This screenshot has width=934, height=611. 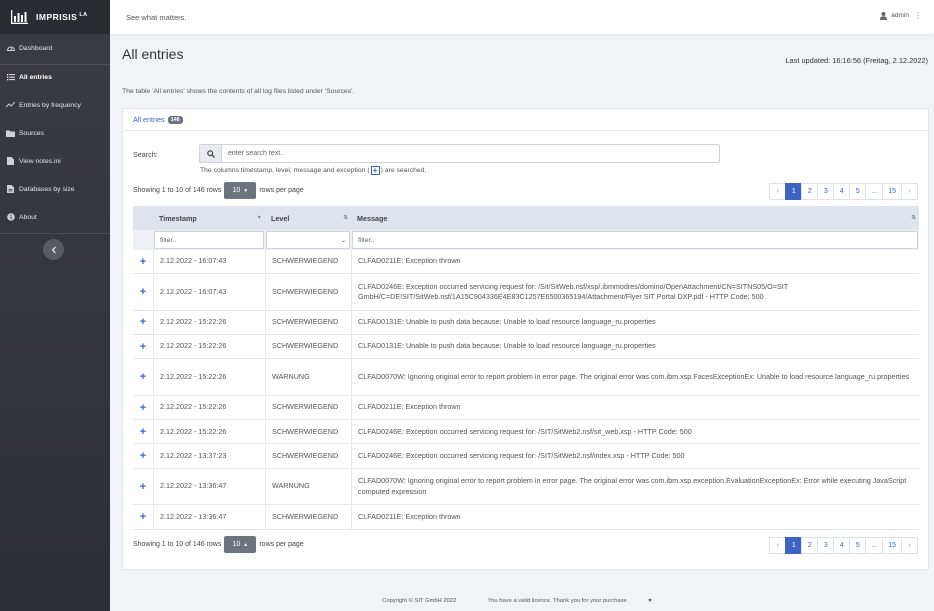 I want to click on sidebar-collapse-button, so click(x=53, y=249).